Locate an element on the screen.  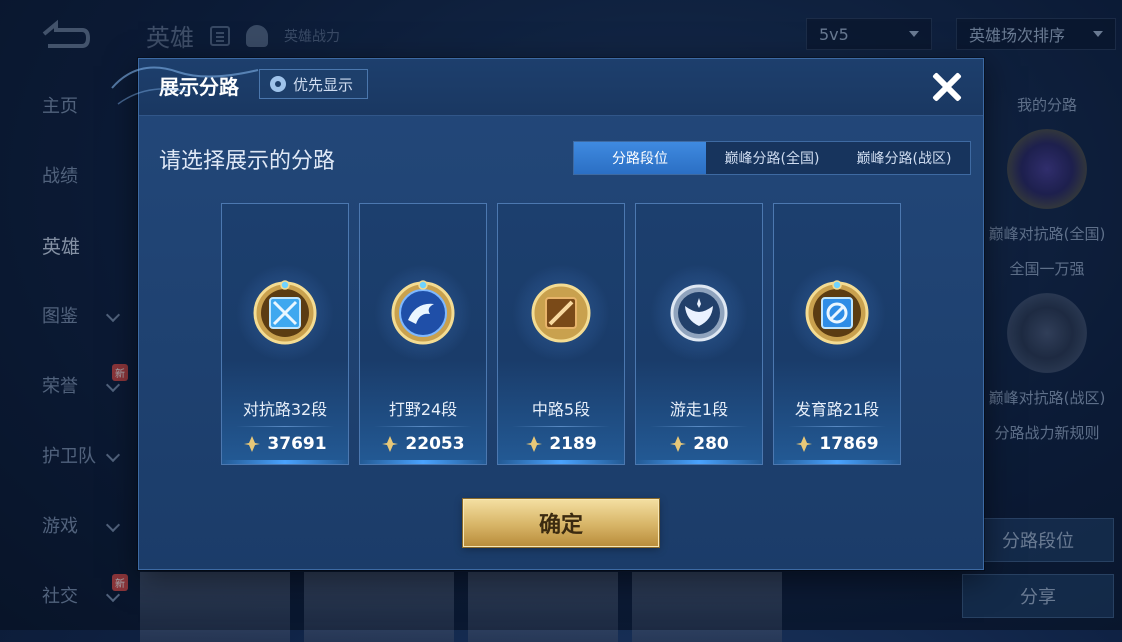
lane-card-label: 中路5段 is located at coordinates (561, 409).